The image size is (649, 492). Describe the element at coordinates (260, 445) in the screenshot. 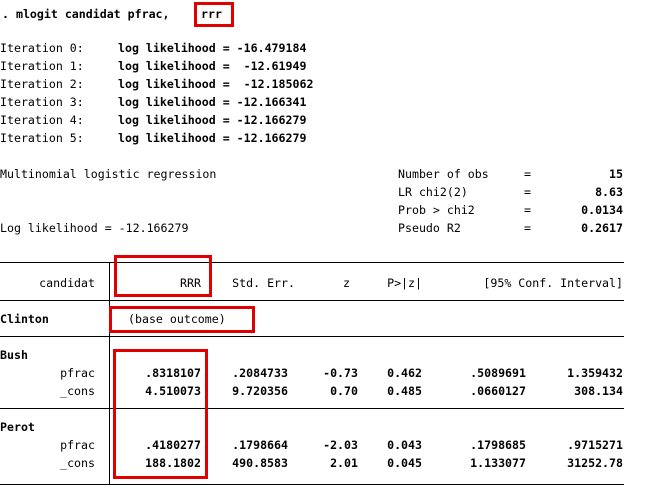

I see `row-se: .1798664` at that location.